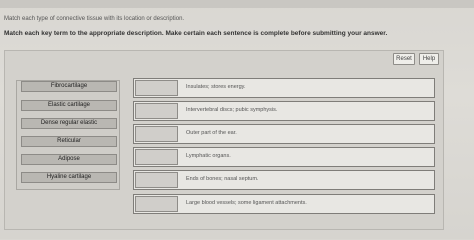 This screenshot has height=240, width=474. What do you see at coordinates (284, 134) in the screenshot?
I see `match-row: Outer part of the ear.` at bounding box center [284, 134].